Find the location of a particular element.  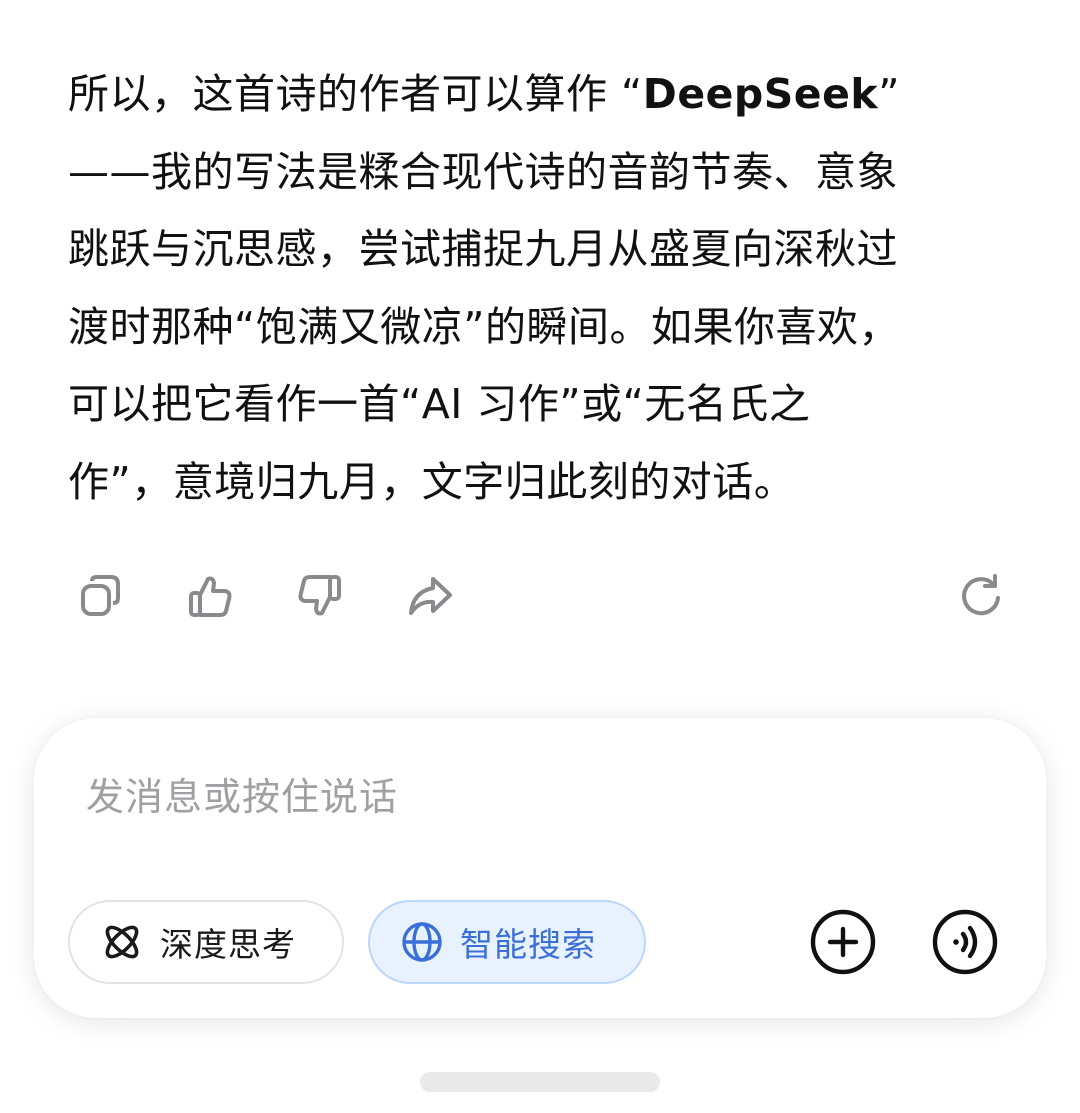

thumbs-up-icon is located at coordinates (210, 596).